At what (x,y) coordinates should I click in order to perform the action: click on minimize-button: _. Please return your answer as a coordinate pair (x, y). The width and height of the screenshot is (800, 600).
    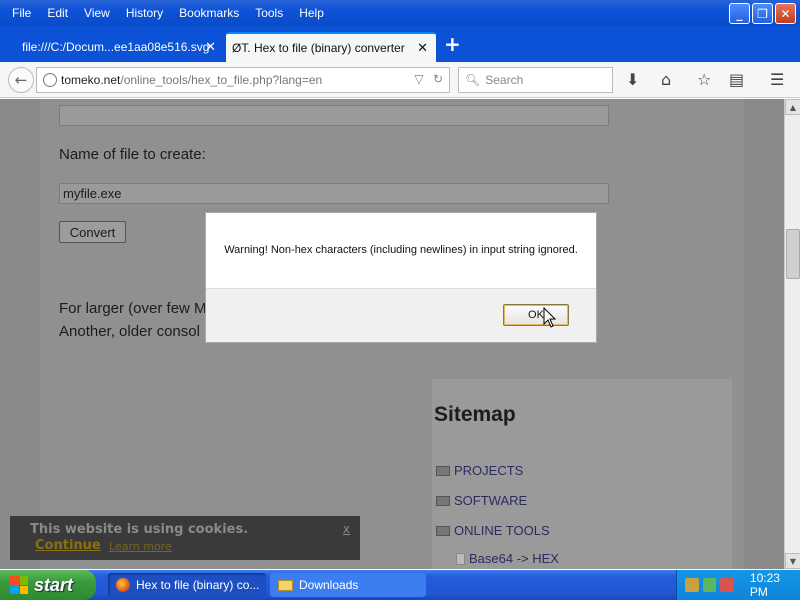
    Looking at the image, I should click on (739, 13).